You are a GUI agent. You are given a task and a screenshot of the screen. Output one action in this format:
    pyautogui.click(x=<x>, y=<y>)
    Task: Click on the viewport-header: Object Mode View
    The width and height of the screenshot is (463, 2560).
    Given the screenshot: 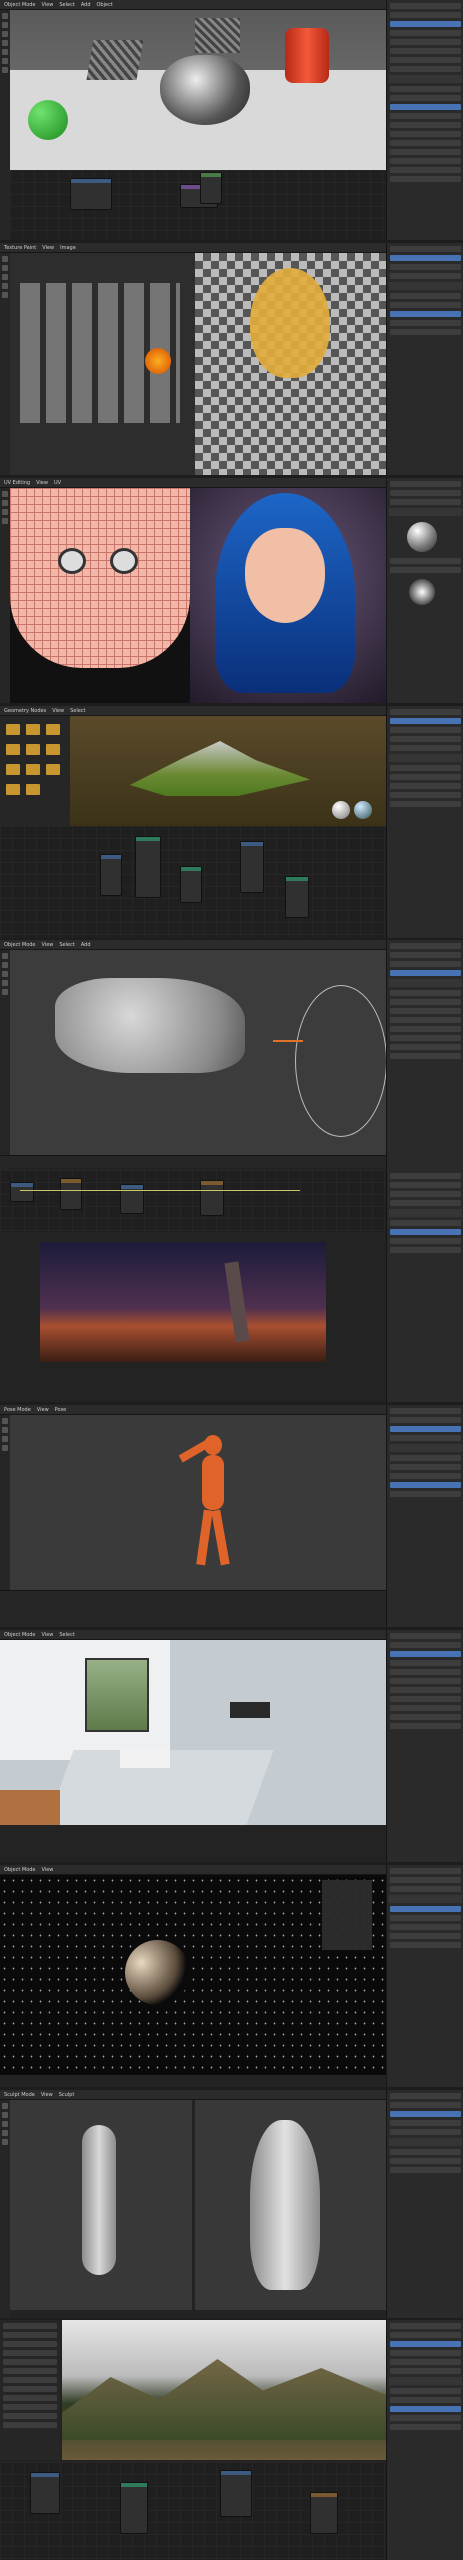 What is the action you would take?
    pyautogui.click(x=193, y=1870)
    